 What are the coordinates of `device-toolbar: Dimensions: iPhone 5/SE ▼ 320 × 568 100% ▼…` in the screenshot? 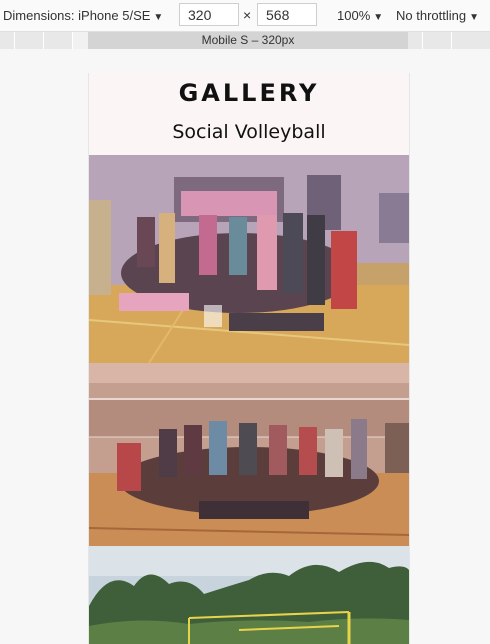 It's located at (245, 16).